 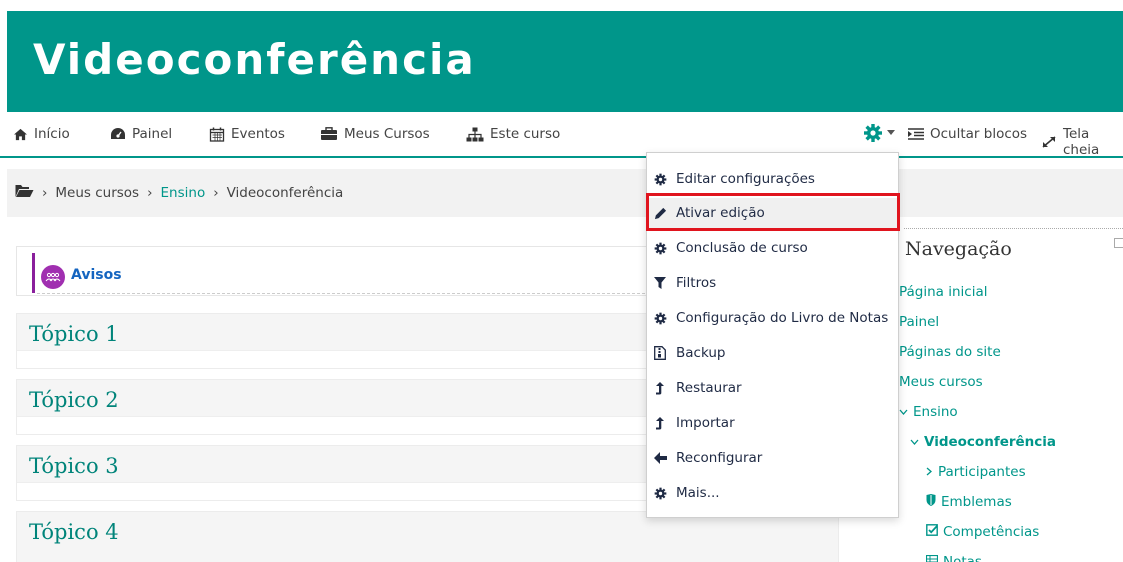 What do you see at coordinates (660, 353) in the screenshot?
I see `file-archive-icon` at bounding box center [660, 353].